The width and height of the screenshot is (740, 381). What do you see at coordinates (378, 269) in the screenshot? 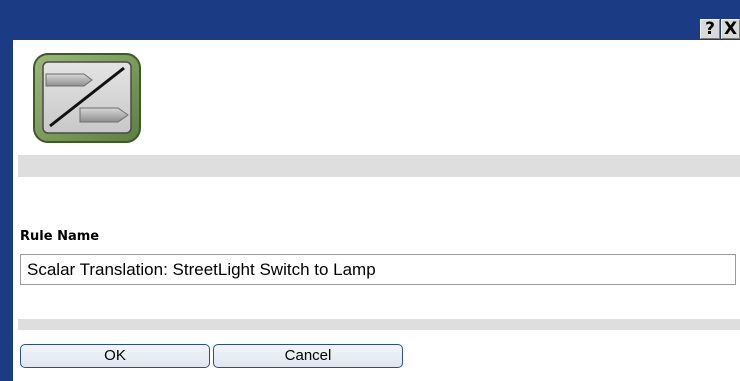
I see `rule-name-input` at bounding box center [378, 269].